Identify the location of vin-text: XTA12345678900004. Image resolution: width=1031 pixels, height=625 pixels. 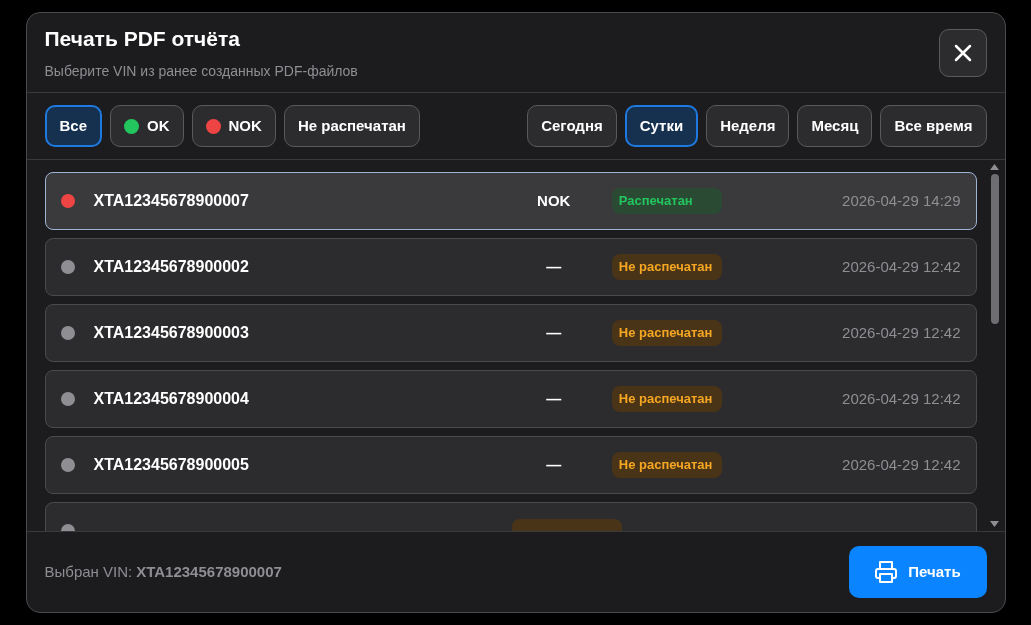
(171, 399).